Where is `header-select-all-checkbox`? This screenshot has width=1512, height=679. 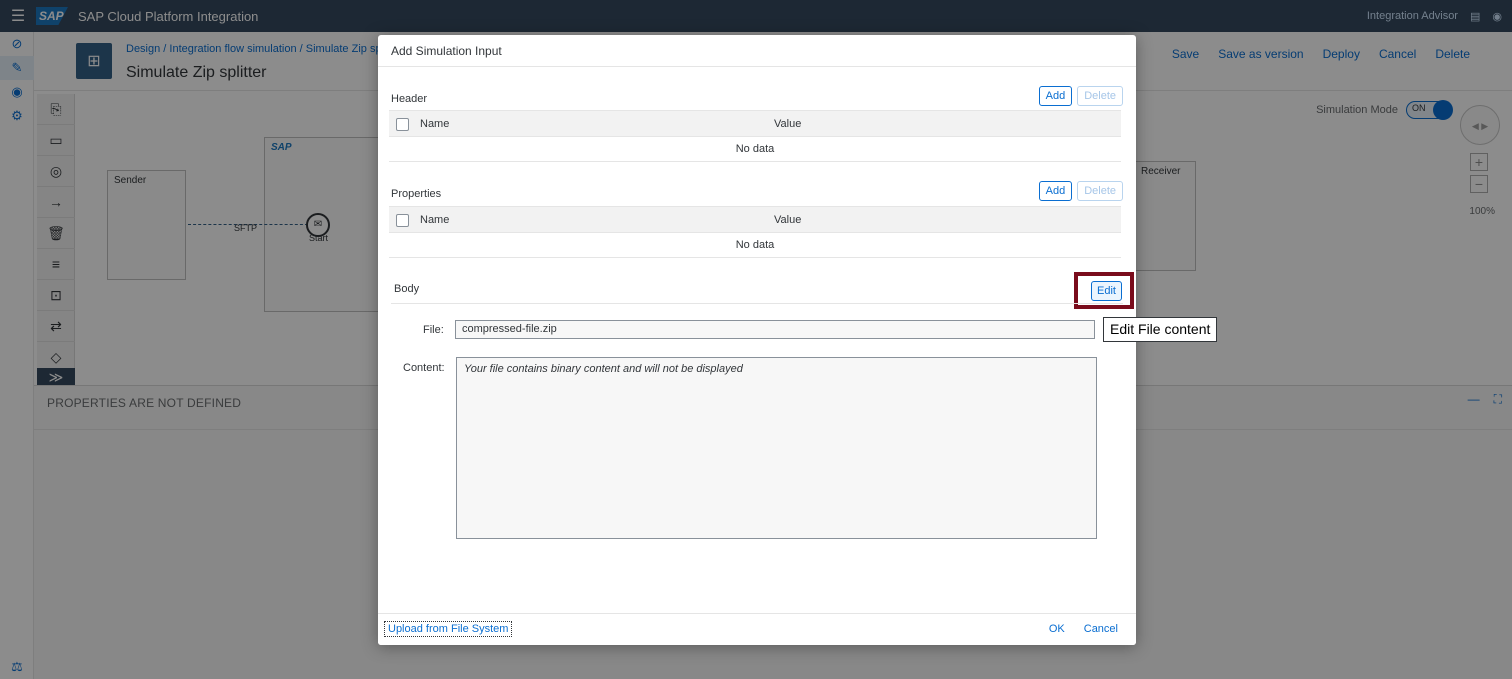
header-select-all-checkbox is located at coordinates (402, 124).